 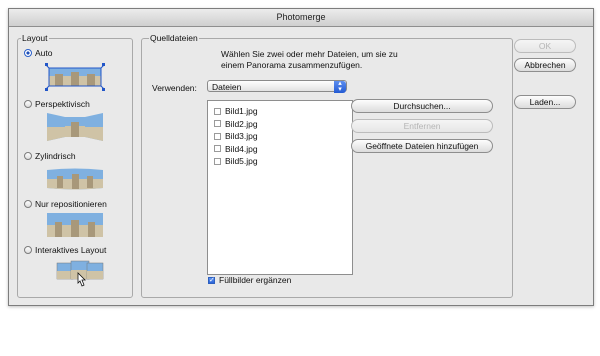 I want to click on perspective-panorama-thumbnail, so click(x=75, y=127).